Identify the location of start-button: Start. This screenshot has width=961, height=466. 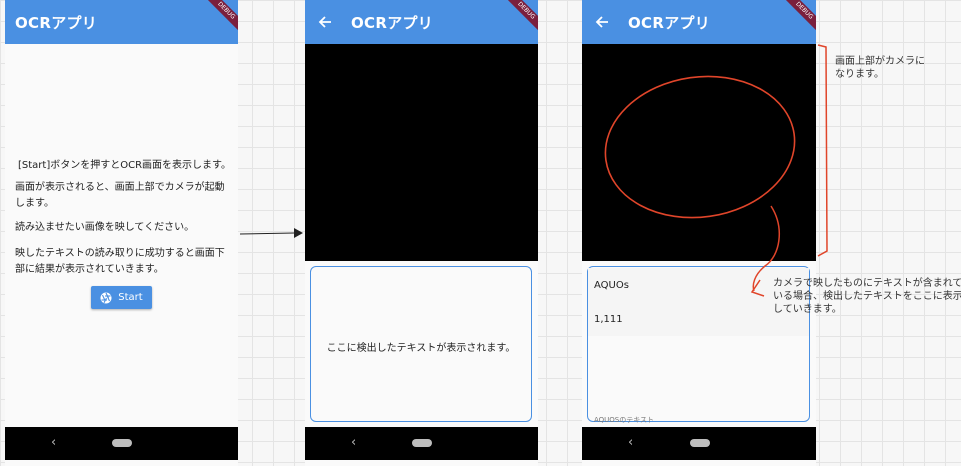
(121, 297).